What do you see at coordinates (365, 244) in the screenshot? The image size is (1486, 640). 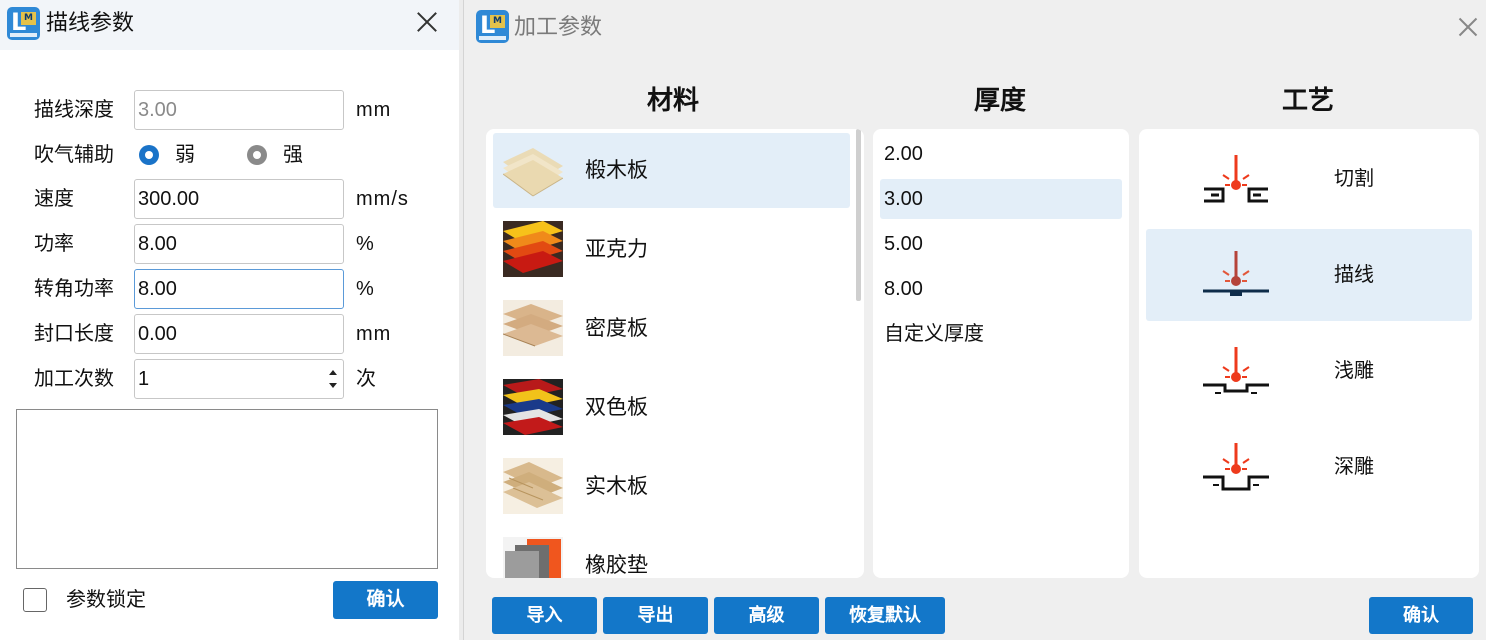 I see `power-unit: %` at bounding box center [365, 244].